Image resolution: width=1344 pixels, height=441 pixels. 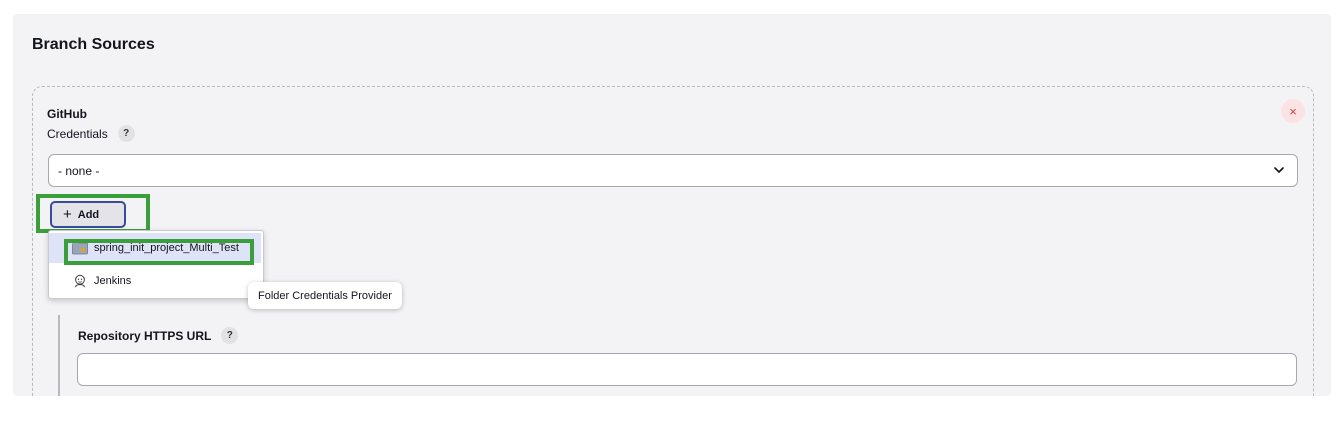 I want to click on jenkins-icon, so click(x=80, y=281).